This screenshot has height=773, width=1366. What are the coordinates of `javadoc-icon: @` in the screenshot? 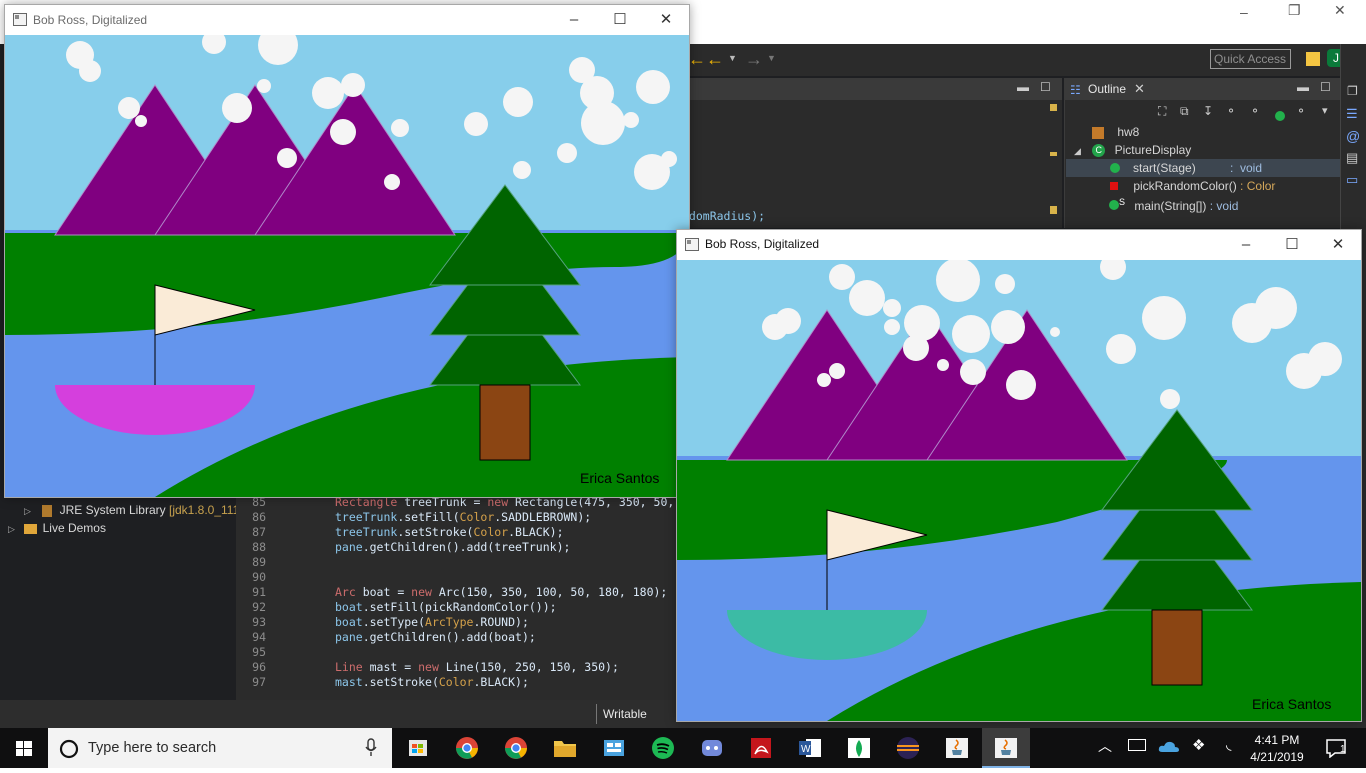 It's located at (1353, 136).